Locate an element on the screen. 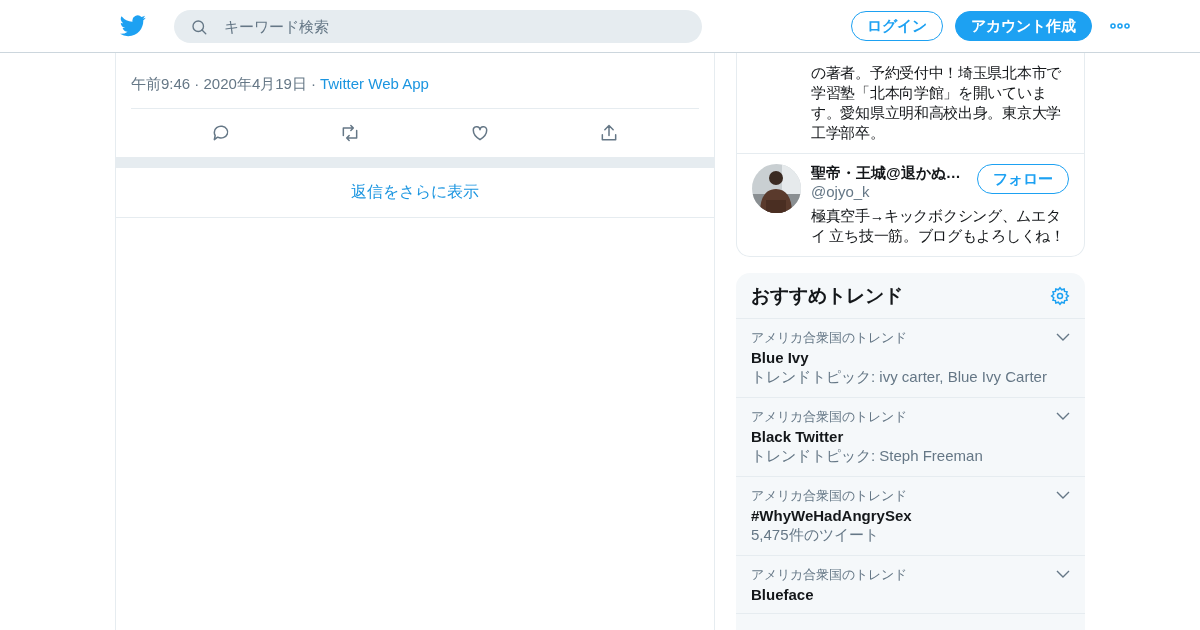  trend-detail: 5,475件のツイート is located at coordinates (815, 535).